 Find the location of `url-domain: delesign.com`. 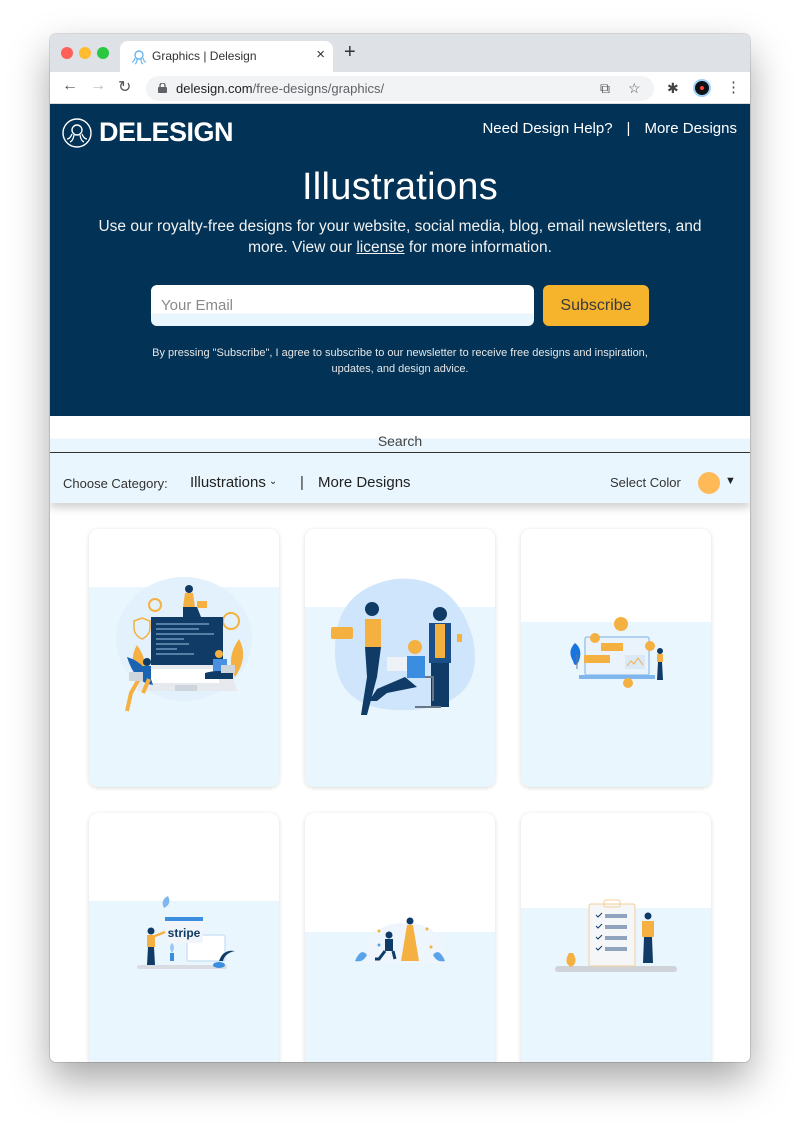

url-domain: delesign.com is located at coordinates (214, 88).